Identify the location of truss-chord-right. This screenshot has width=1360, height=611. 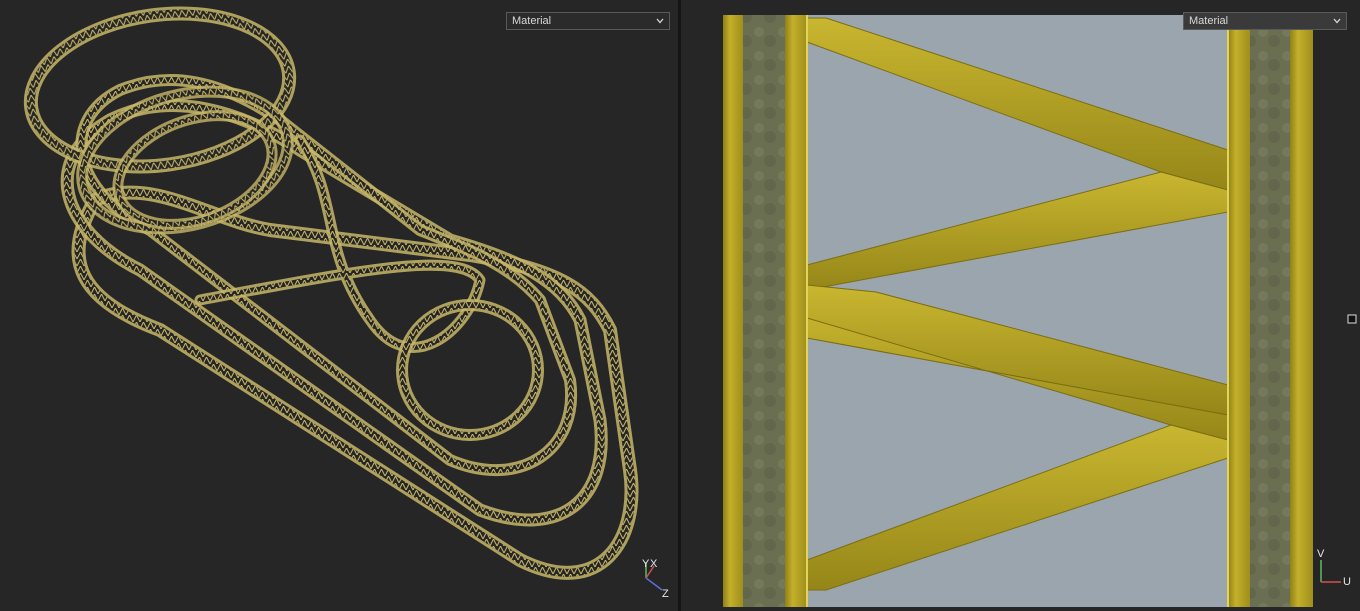
(1239, 311).